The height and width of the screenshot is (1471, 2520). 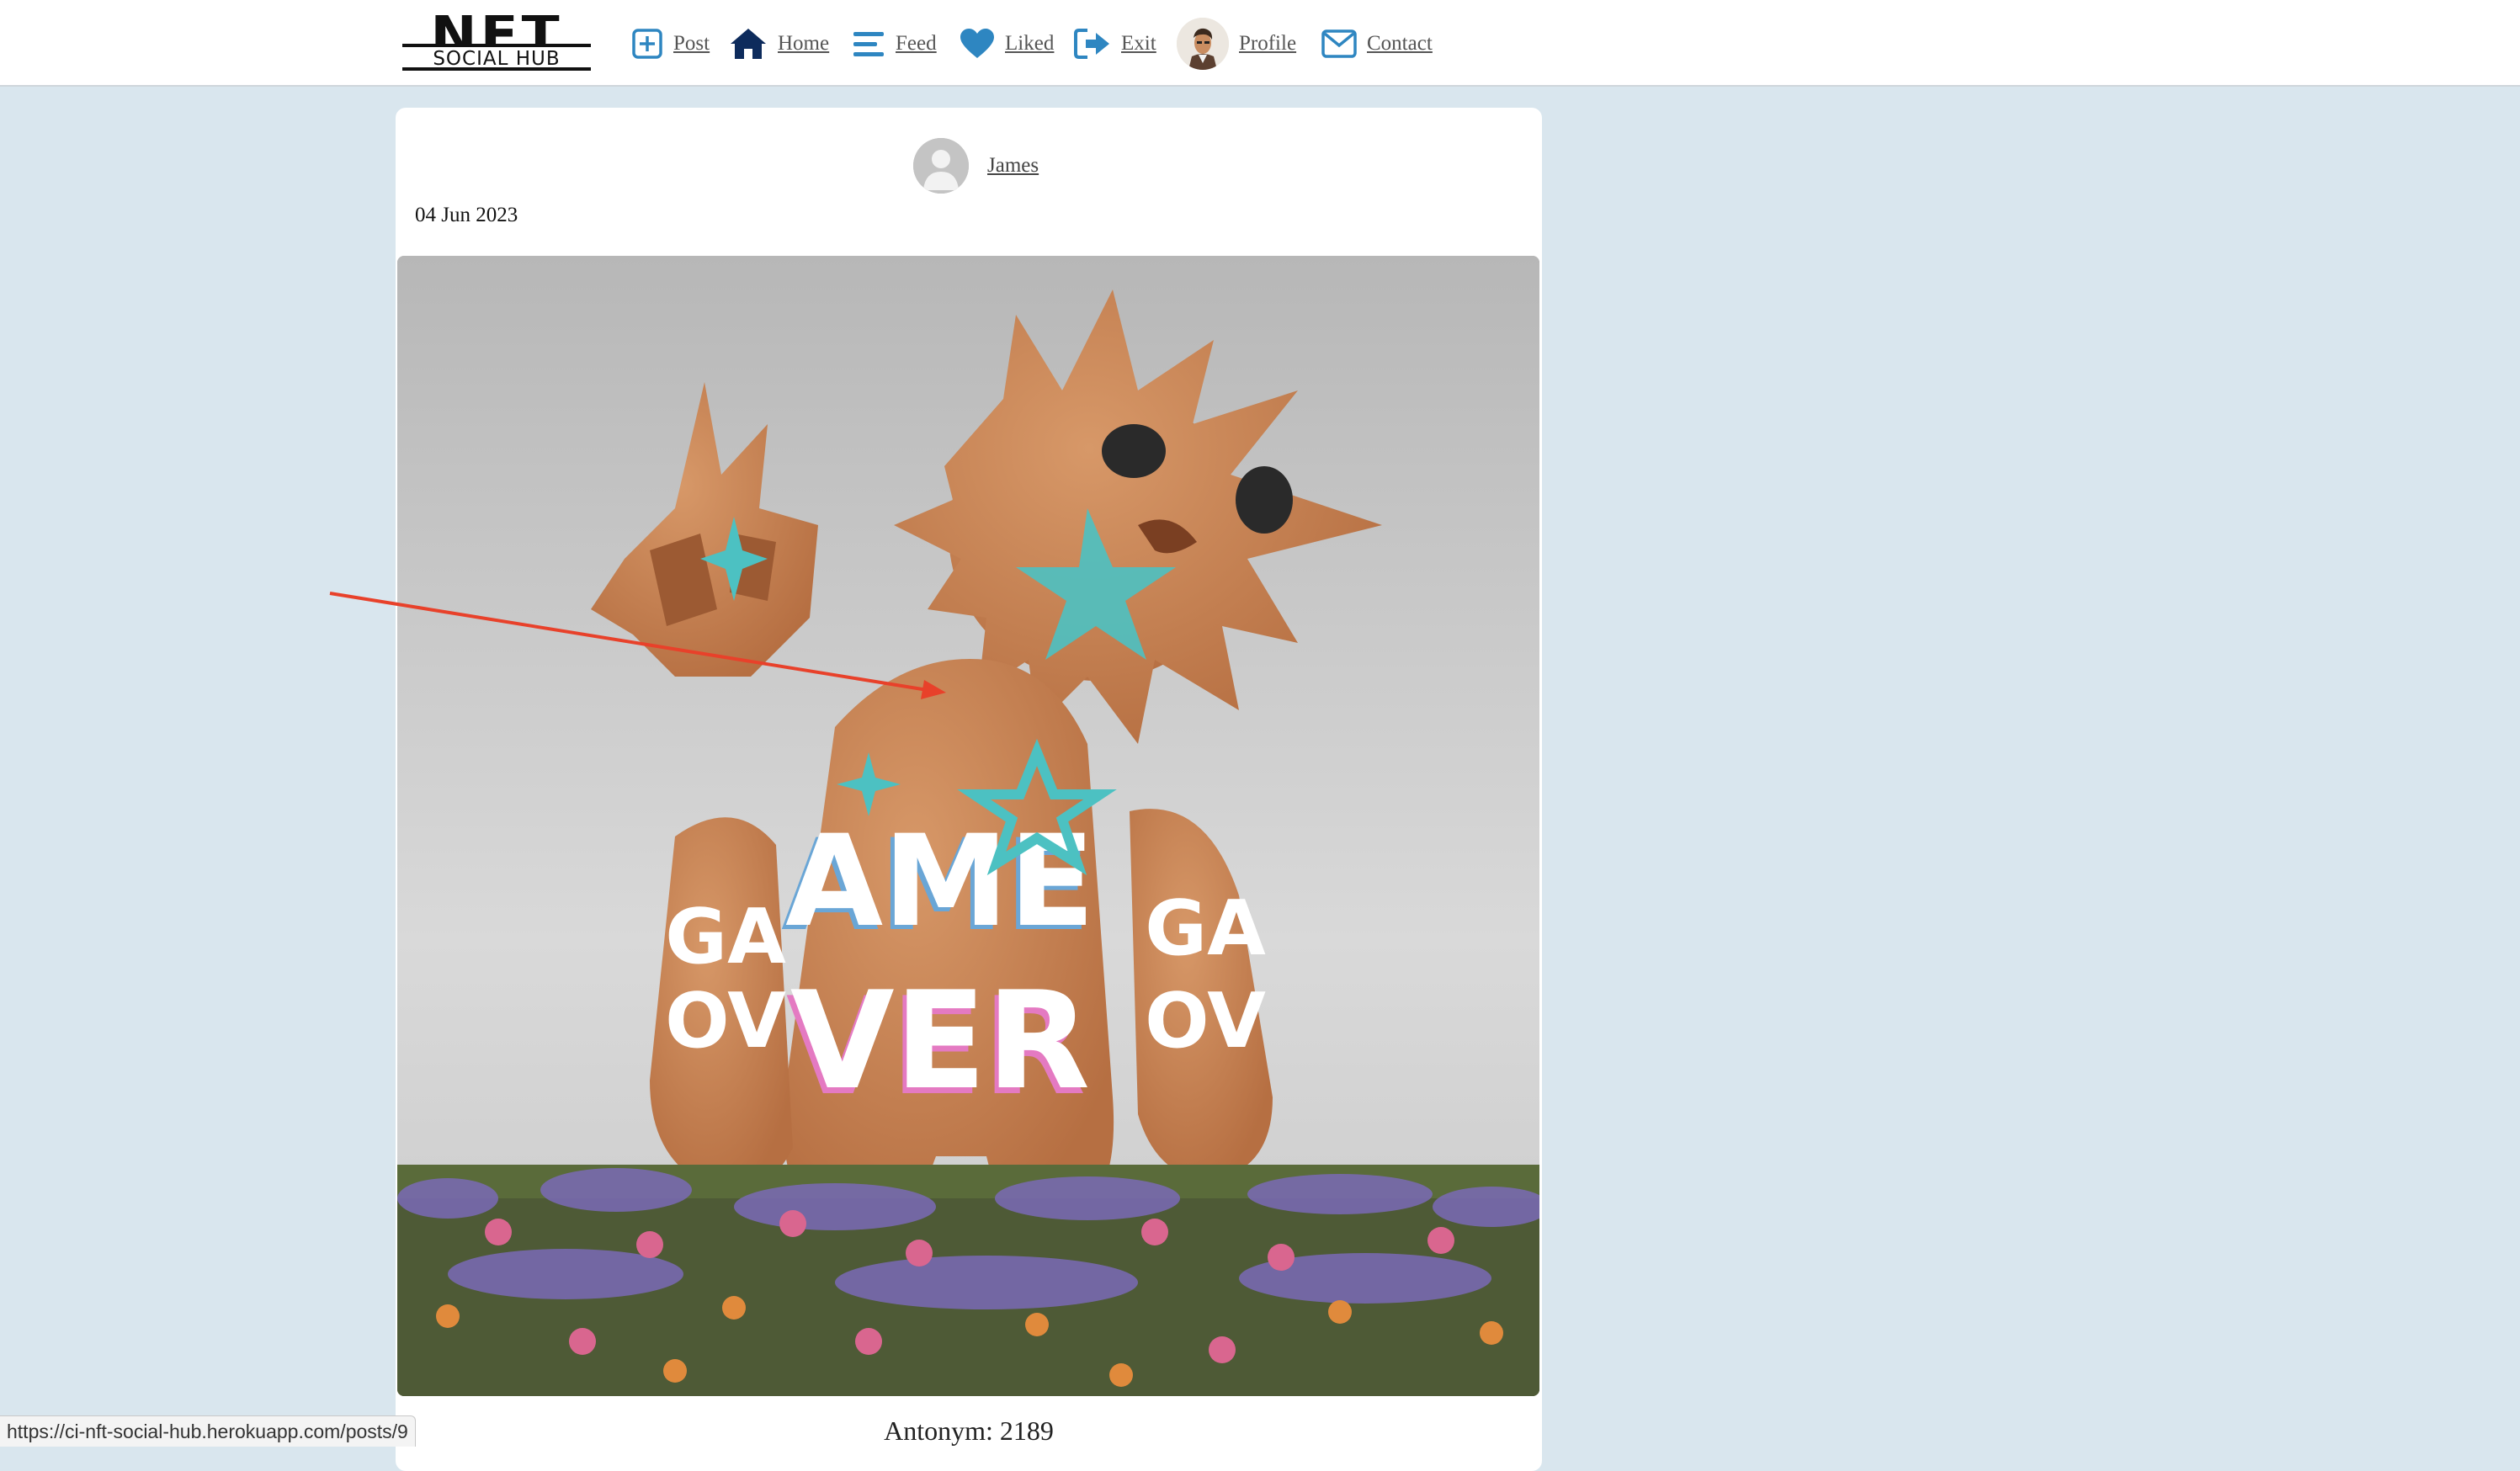 What do you see at coordinates (1091, 44) in the screenshot?
I see `sign-out-icon` at bounding box center [1091, 44].